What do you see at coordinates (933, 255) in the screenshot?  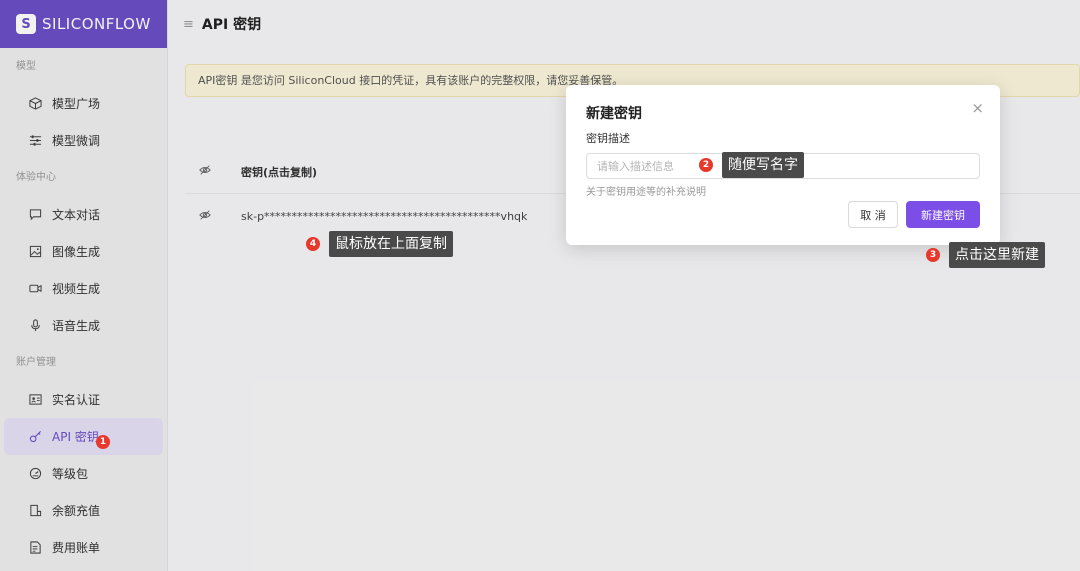 I see `step-badge-3: 3` at bounding box center [933, 255].